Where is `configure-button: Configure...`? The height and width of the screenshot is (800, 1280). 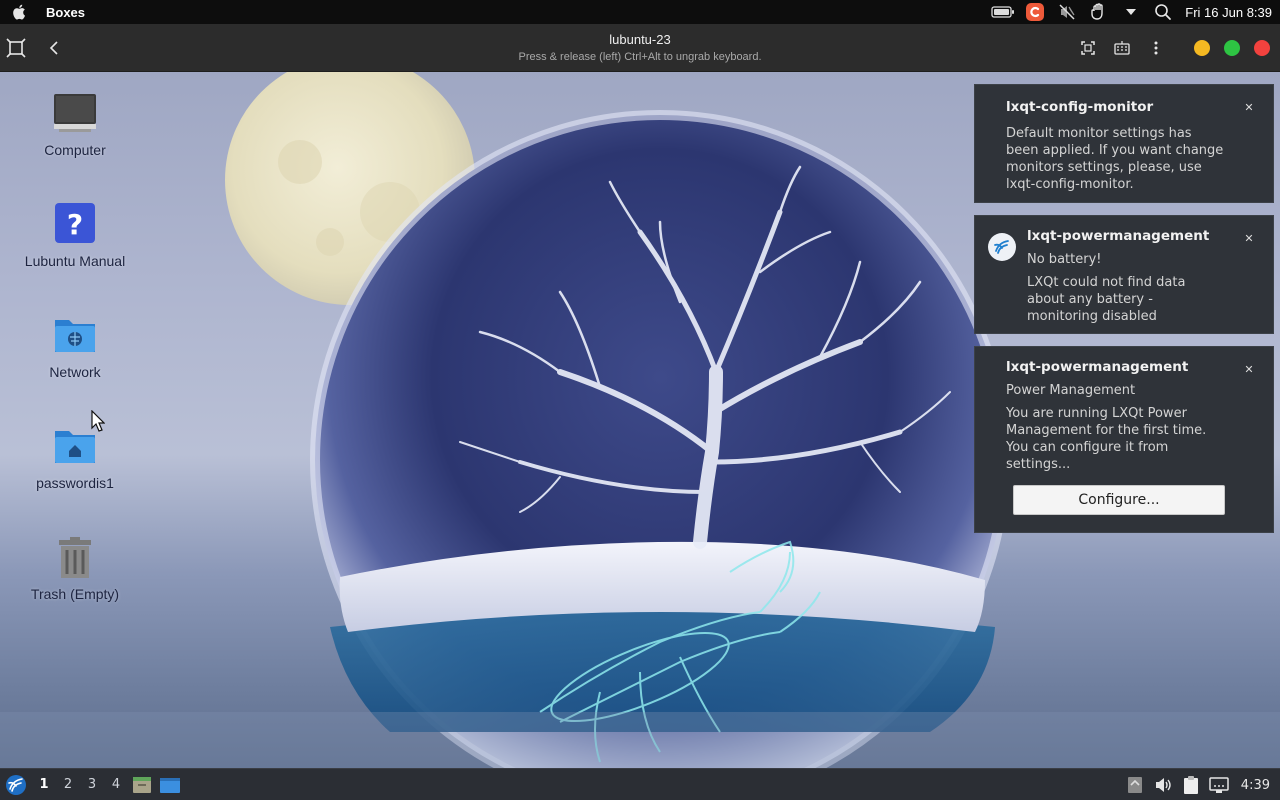
configure-button: Configure... is located at coordinates (1119, 500).